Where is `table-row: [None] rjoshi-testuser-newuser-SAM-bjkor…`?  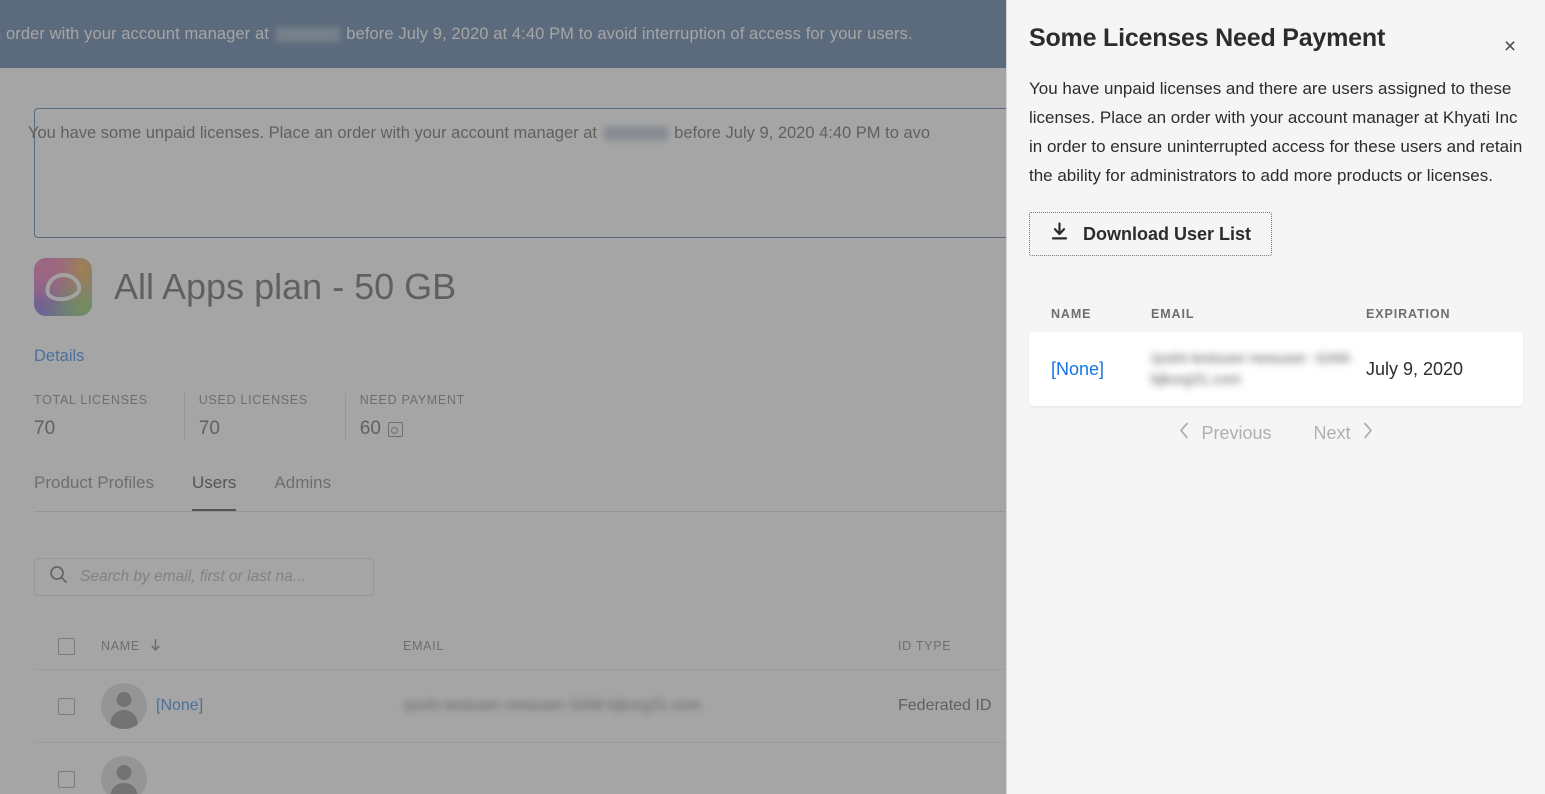
table-row: [None] rjoshi-testuser-newuser-SAM-bjkor… is located at coordinates (520, 706).